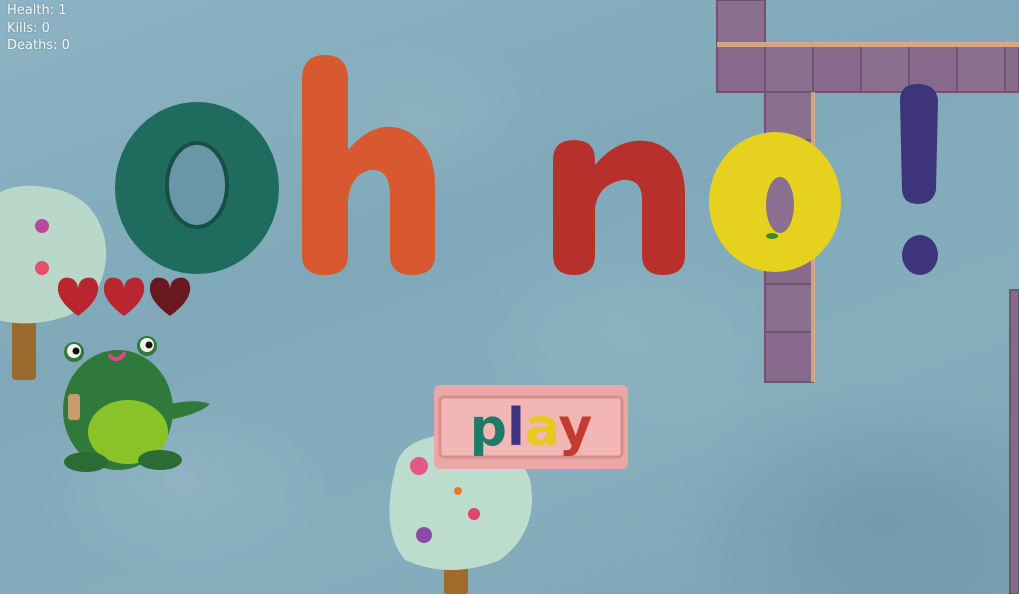 Image resolution: width=1019 pixels, height=594 pixels. I want to click on hud-stats: Health: 1 Kills: 0 Deaths: 0, so click(38, 28).